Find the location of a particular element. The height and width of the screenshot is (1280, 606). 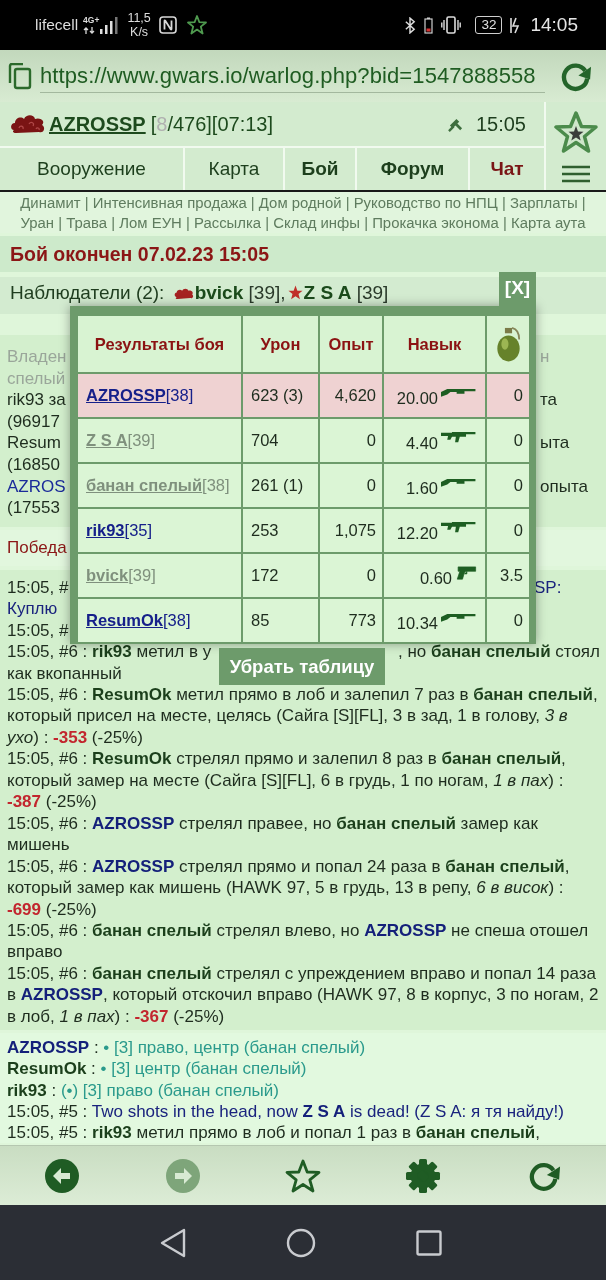

grenade-icon is located at coordinates (508, 344).